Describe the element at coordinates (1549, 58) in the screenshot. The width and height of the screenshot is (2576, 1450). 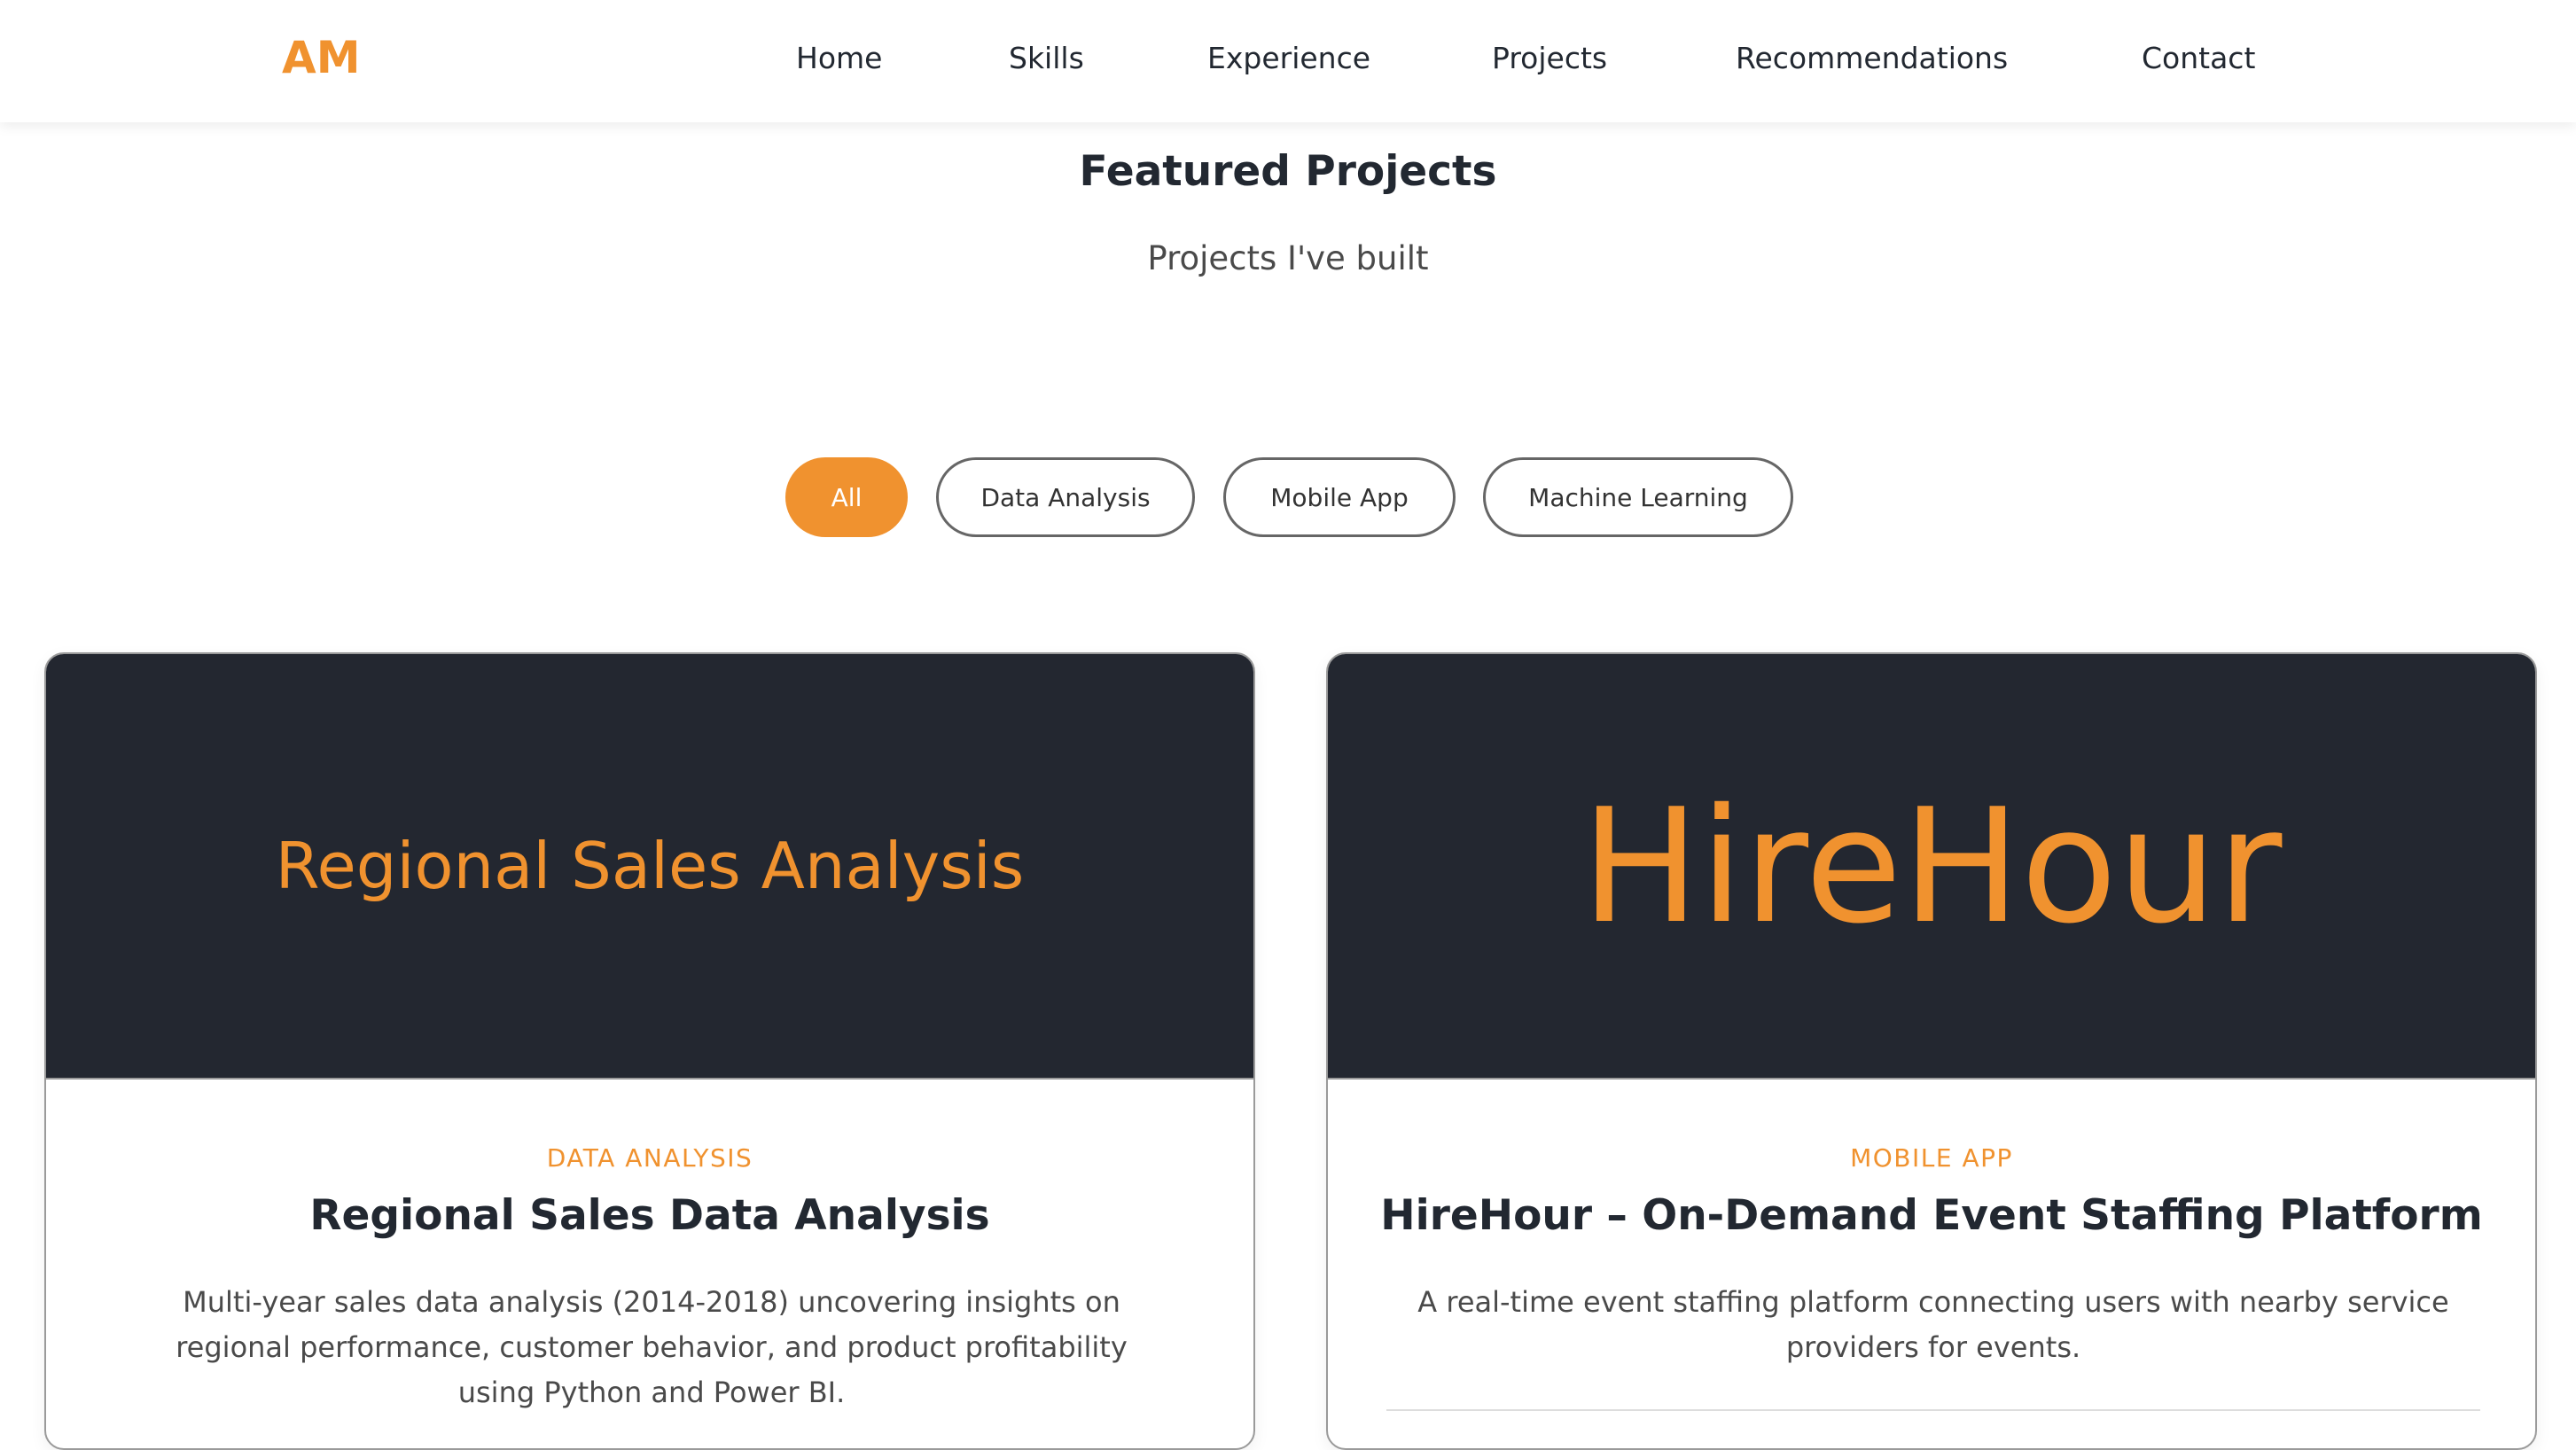
I see `nav-link-projects: Projects` at that location.